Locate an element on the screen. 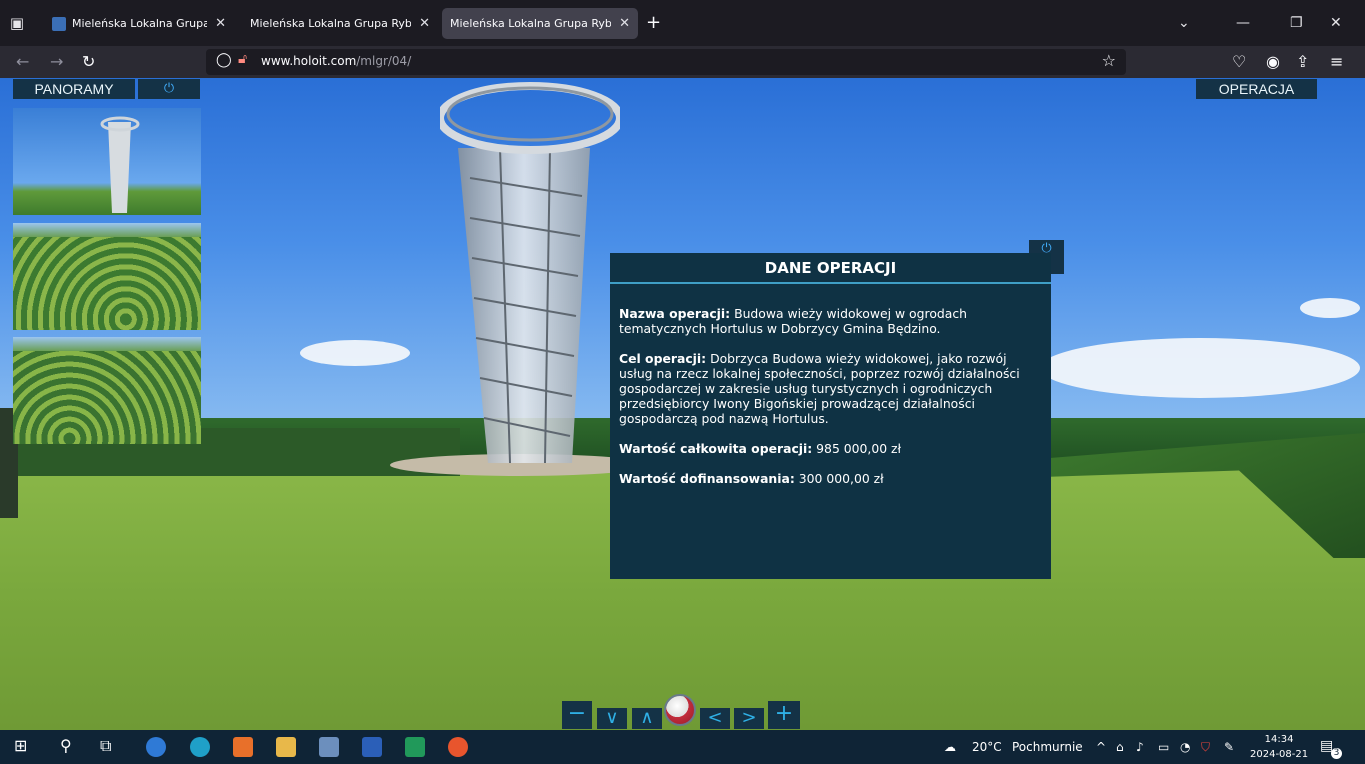 The width and height of the screenshot is (1365, 764). look-left-button: < is located at coordinates (715, 718).